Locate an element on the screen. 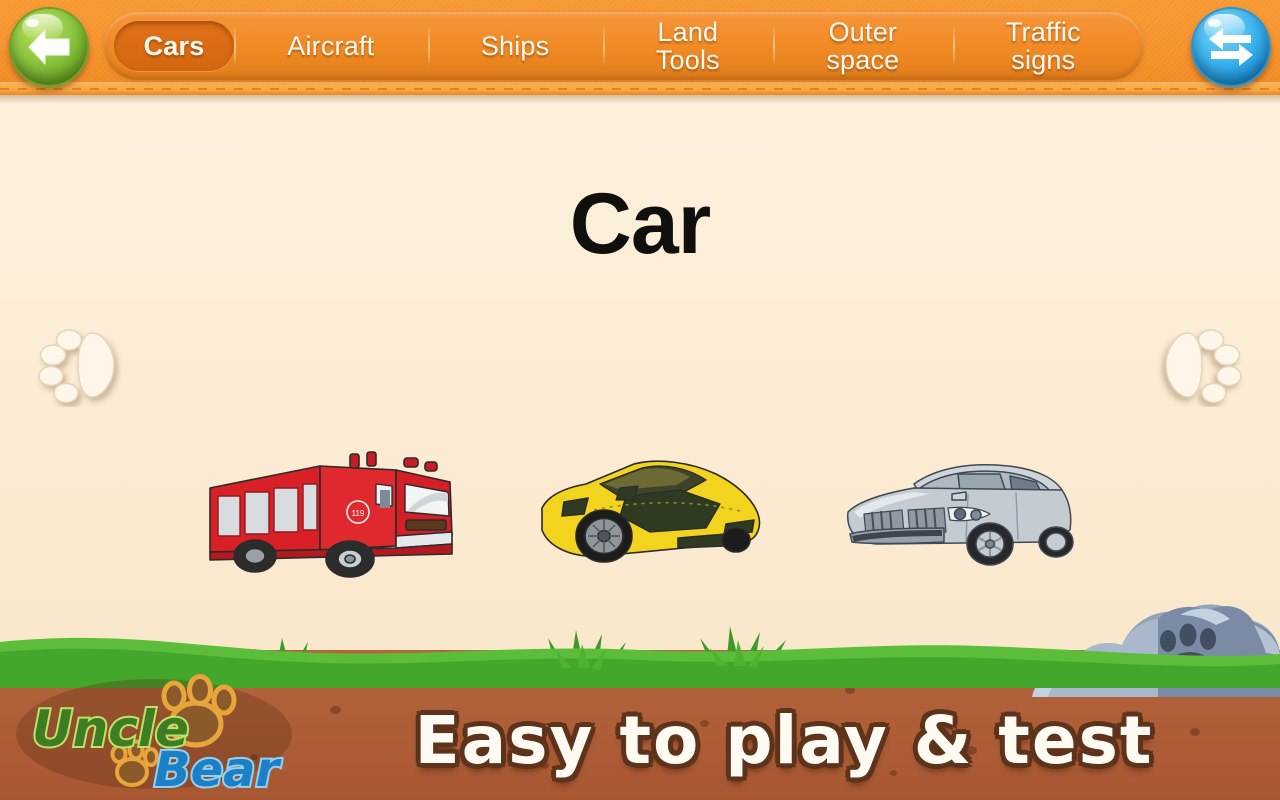 The image size is (1280, 800). tab-traffic-signs-label: Traffic signs is located at coordinates (1043, 46).